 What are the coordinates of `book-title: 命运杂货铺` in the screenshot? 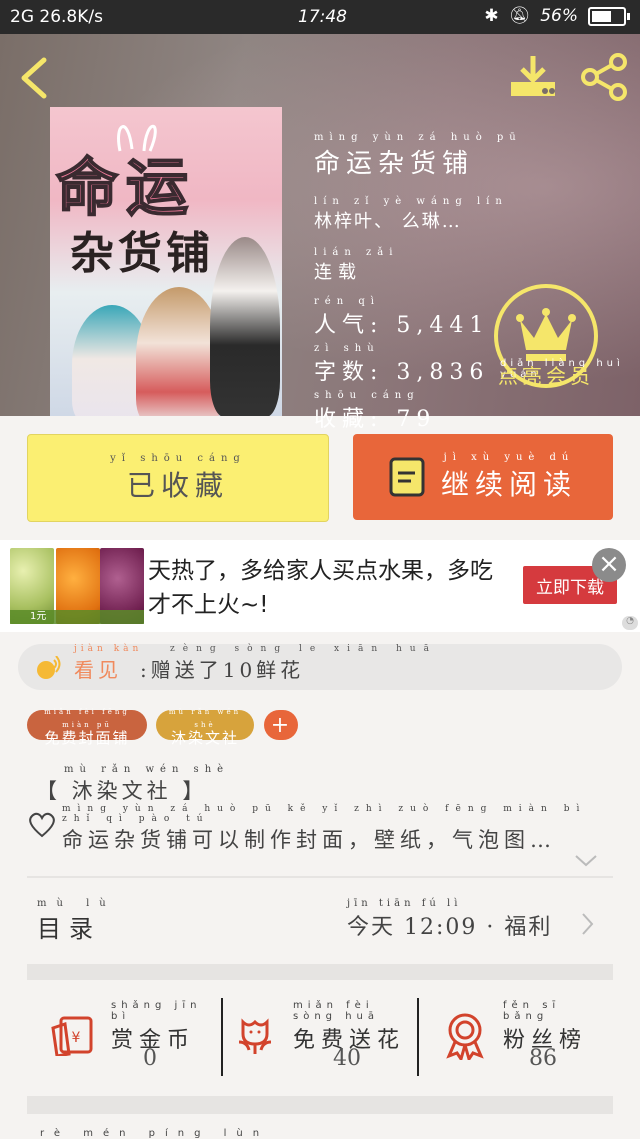 It's located at (394, 164).